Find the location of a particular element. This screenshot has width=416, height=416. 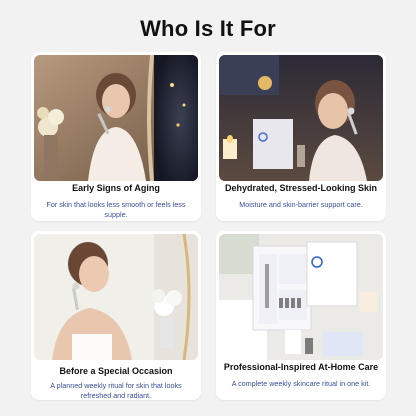

card-heading: Before a Special Occasion is located at coordinates (116, 371).